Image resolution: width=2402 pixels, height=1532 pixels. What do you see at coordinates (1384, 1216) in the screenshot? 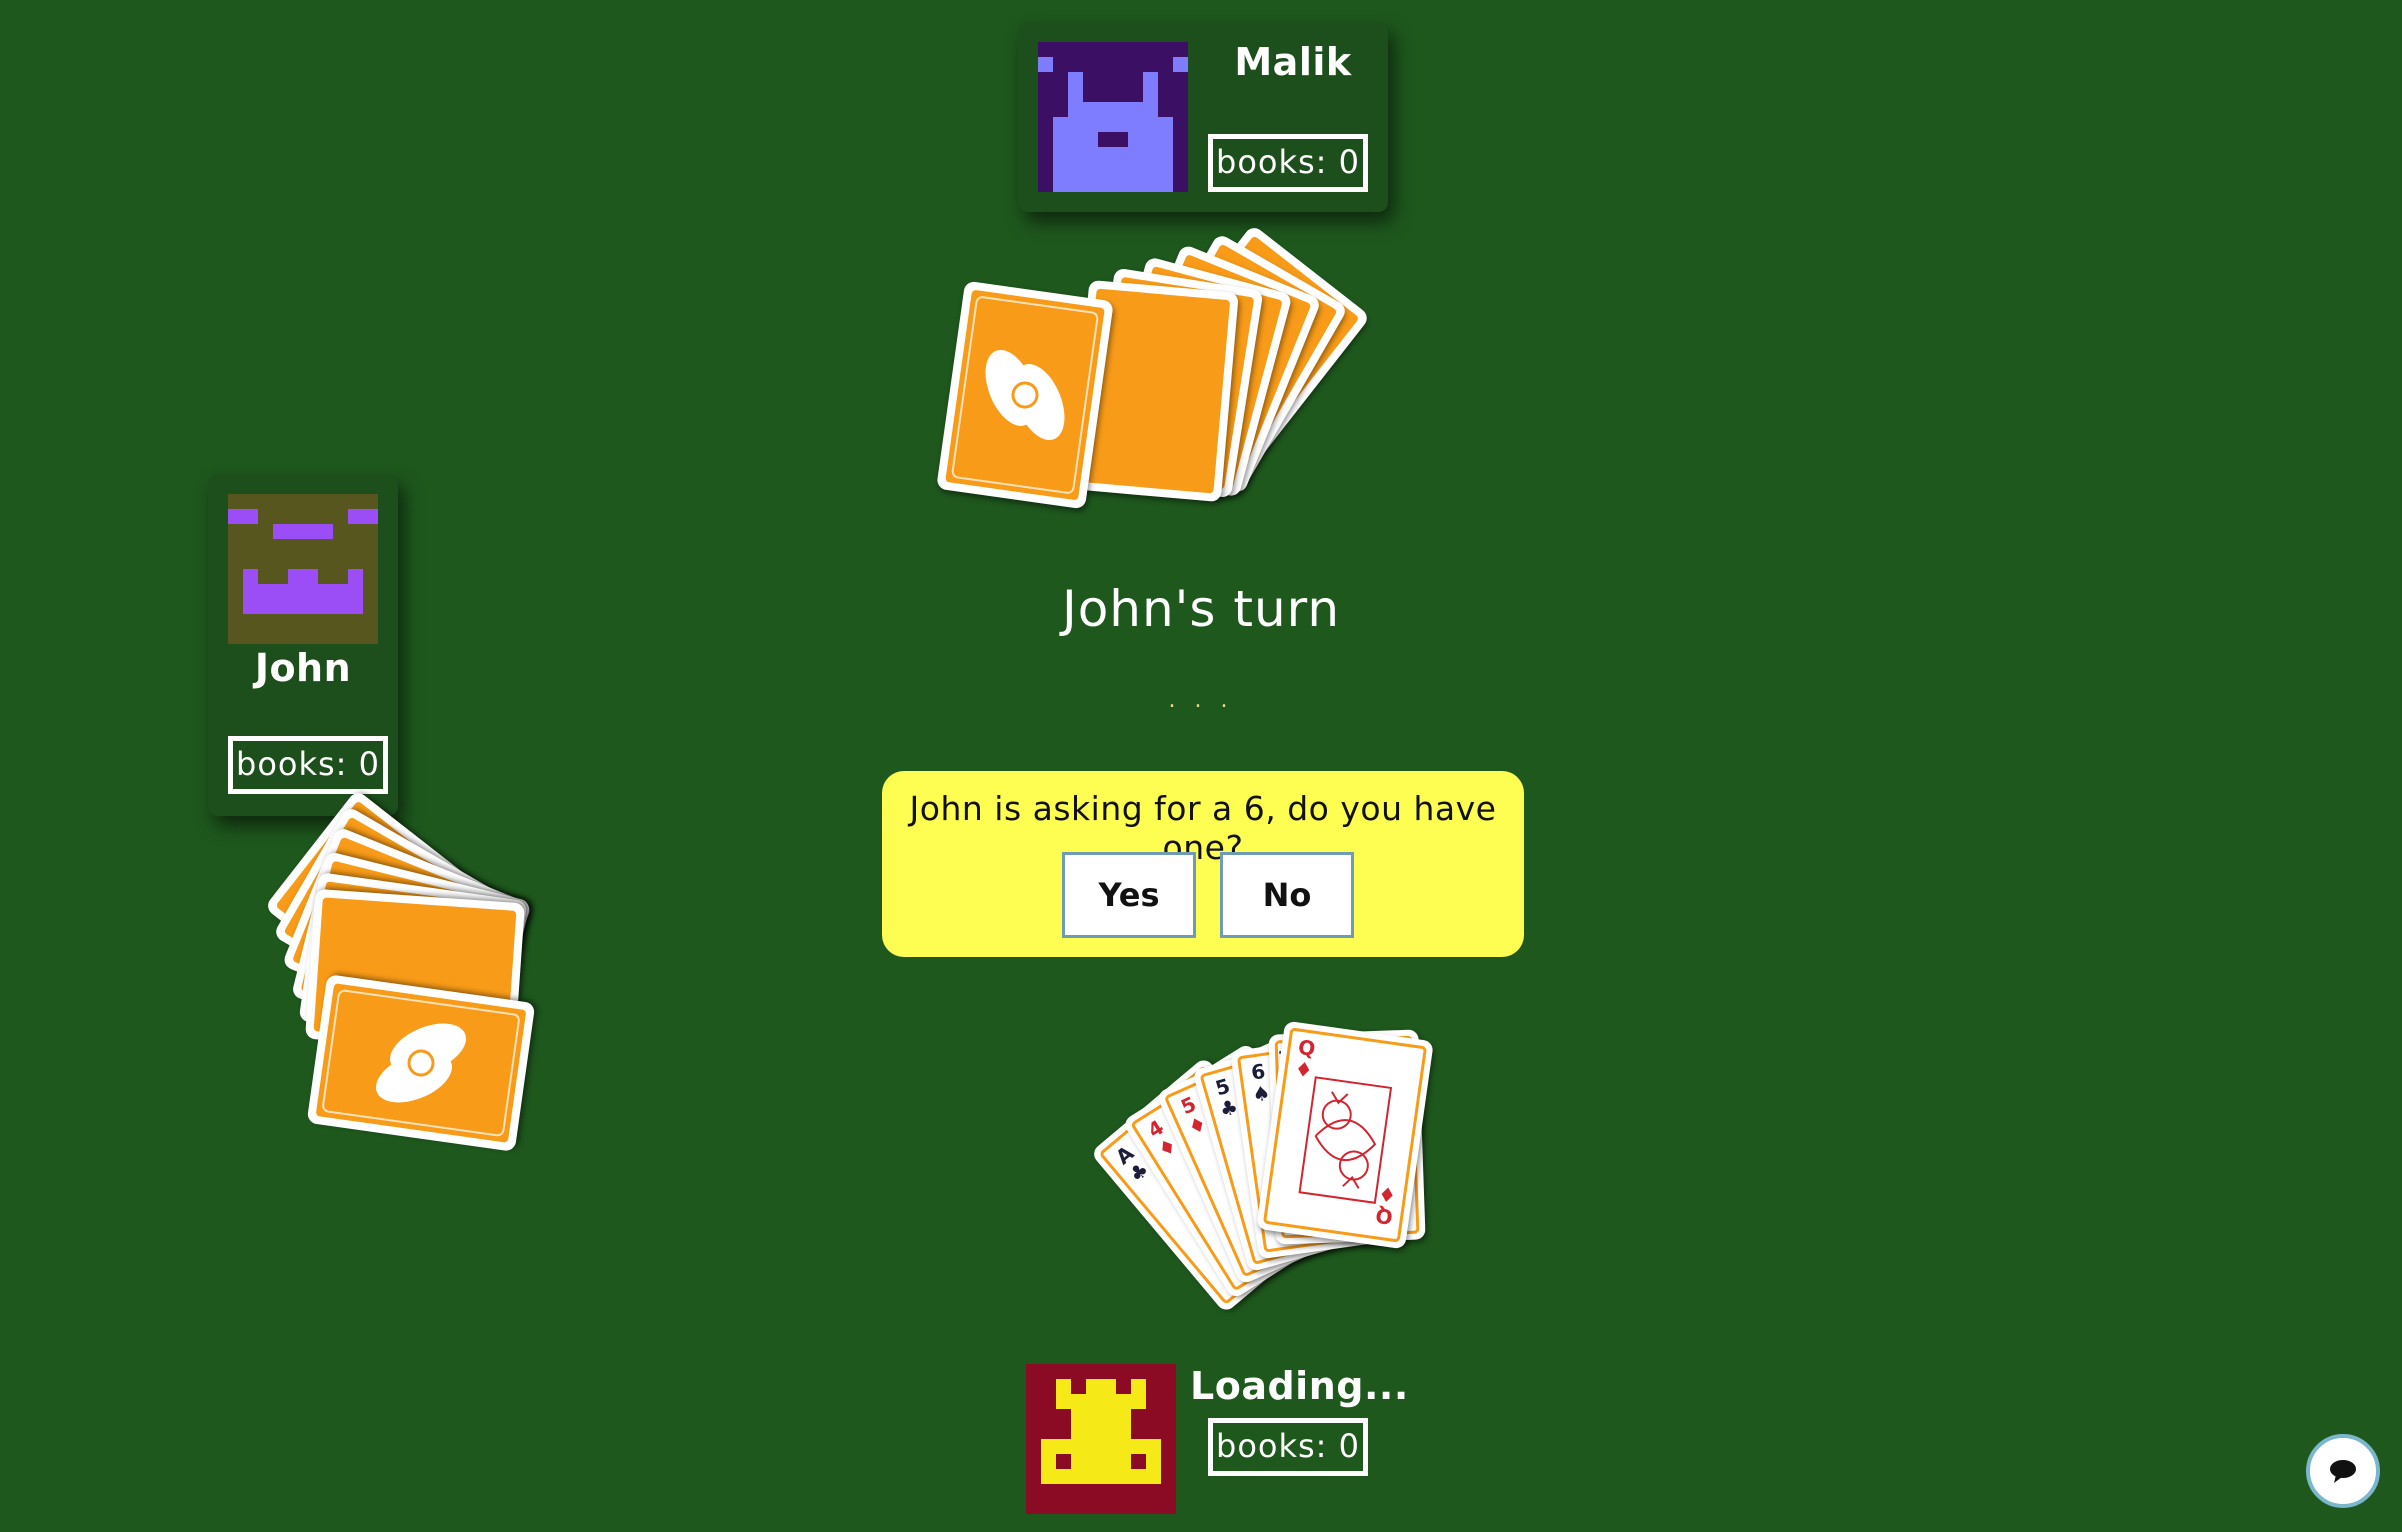
I see `card-rank-bottom: Q` at bounding box center [1384, 1216].